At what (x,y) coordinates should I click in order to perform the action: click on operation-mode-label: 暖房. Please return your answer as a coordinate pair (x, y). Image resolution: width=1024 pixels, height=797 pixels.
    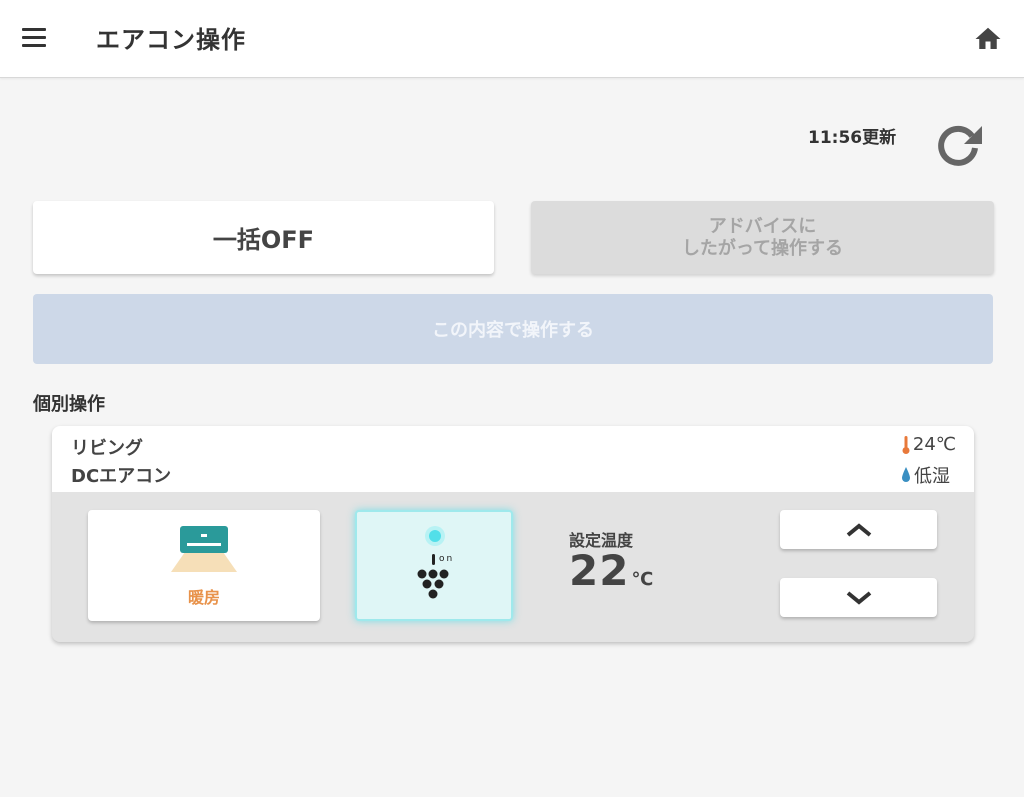
    Looking at the image, I should click on (203, 597).